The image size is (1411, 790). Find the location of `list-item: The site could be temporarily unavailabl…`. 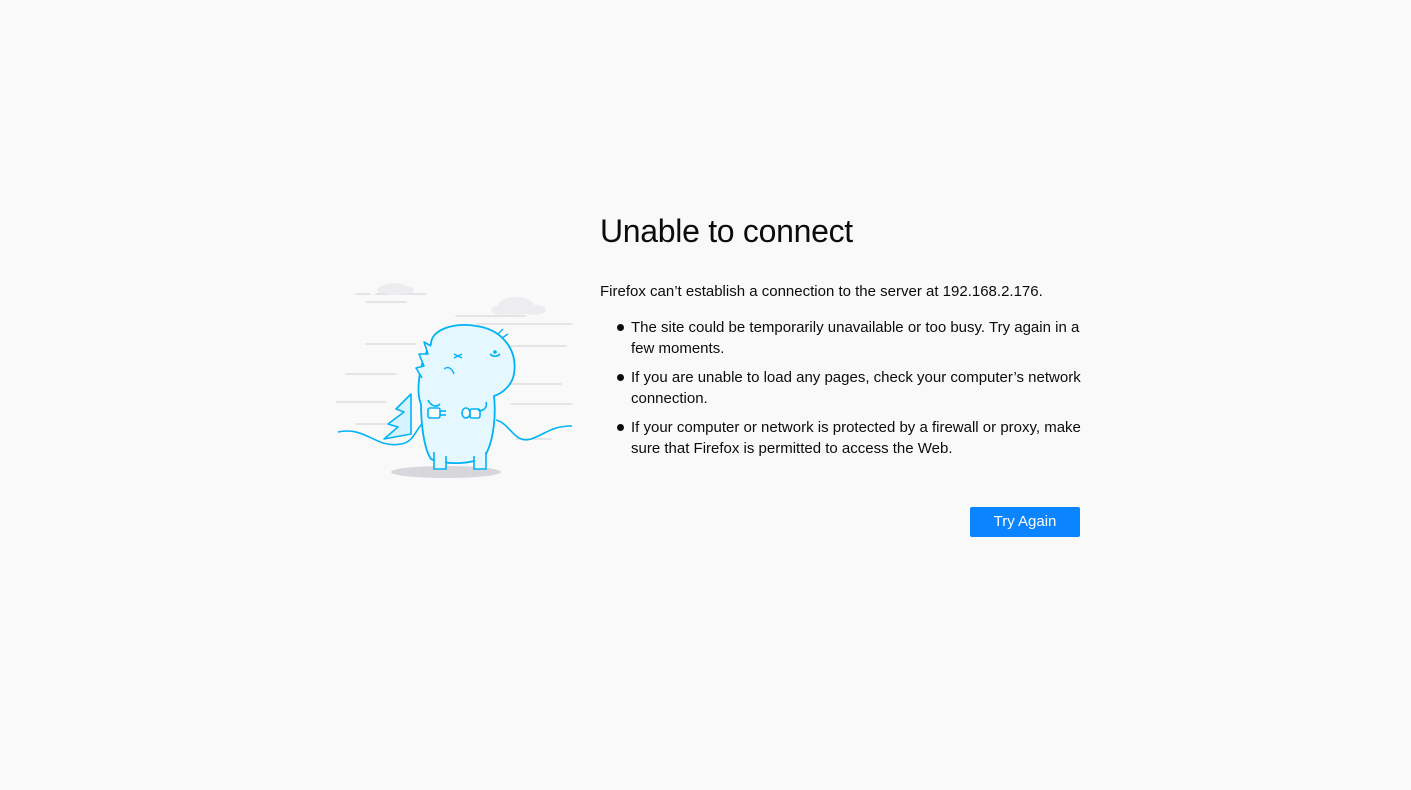

list-item: The site could be temporarily unavailabl… is located at coordinates (841, 338).